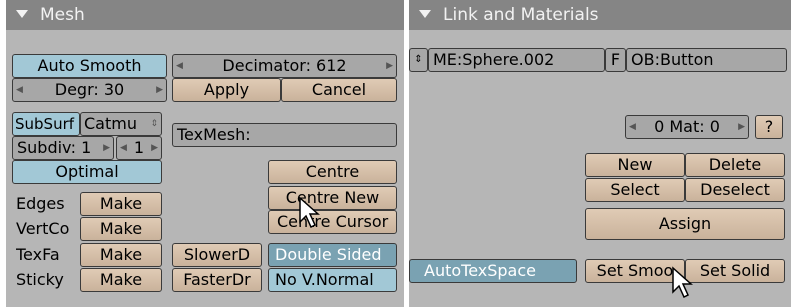 Image resolution: width=791 pixels, height=307 pixels. Describe the element at coordinates (521, 15) in the screenshot. I see `link-materials-title: Link and Materials` at that location.